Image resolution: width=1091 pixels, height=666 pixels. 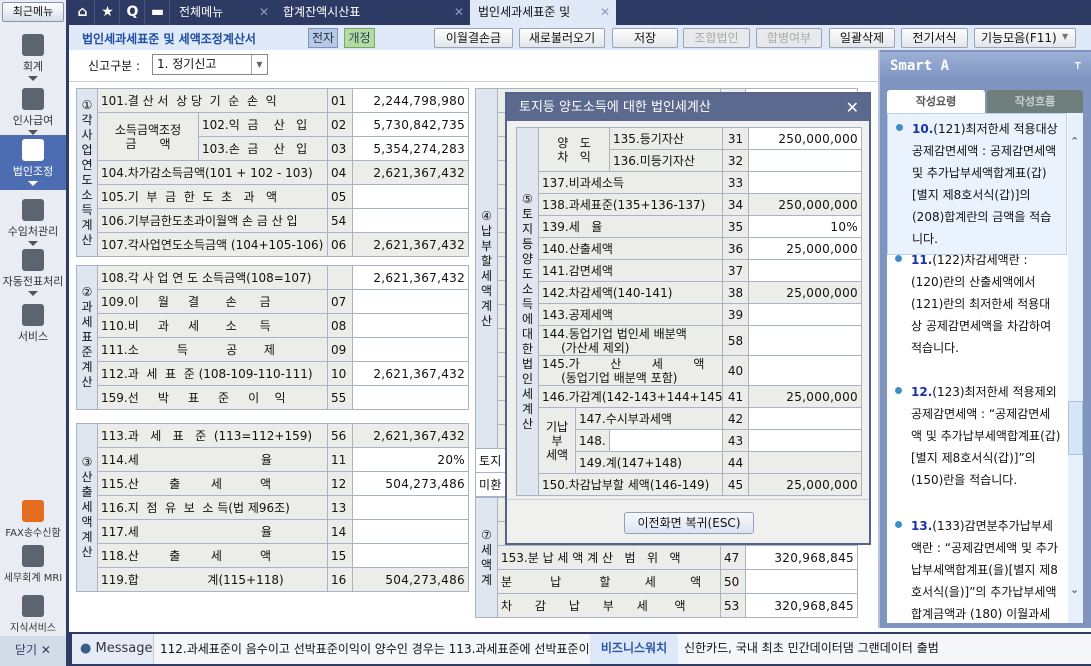 I want to click on toolbar-button-2: 저장, so click(x=645, y=38).